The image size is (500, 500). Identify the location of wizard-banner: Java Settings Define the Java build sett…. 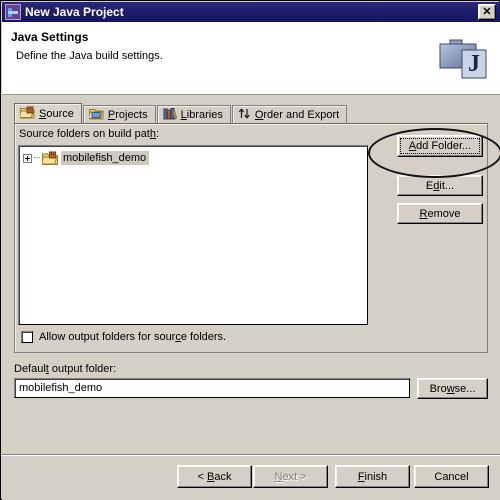
(251, 58).